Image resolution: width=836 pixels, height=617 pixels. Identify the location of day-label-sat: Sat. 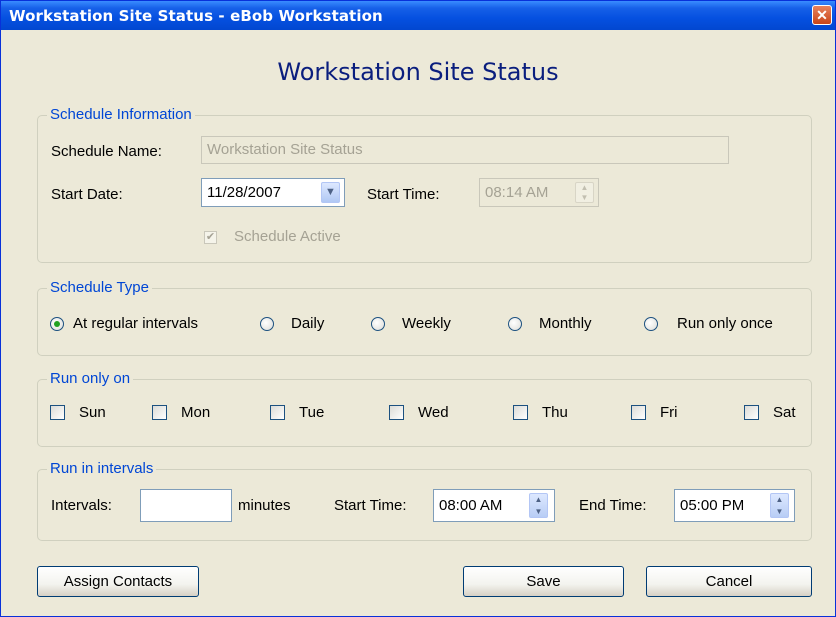
(784, 412).